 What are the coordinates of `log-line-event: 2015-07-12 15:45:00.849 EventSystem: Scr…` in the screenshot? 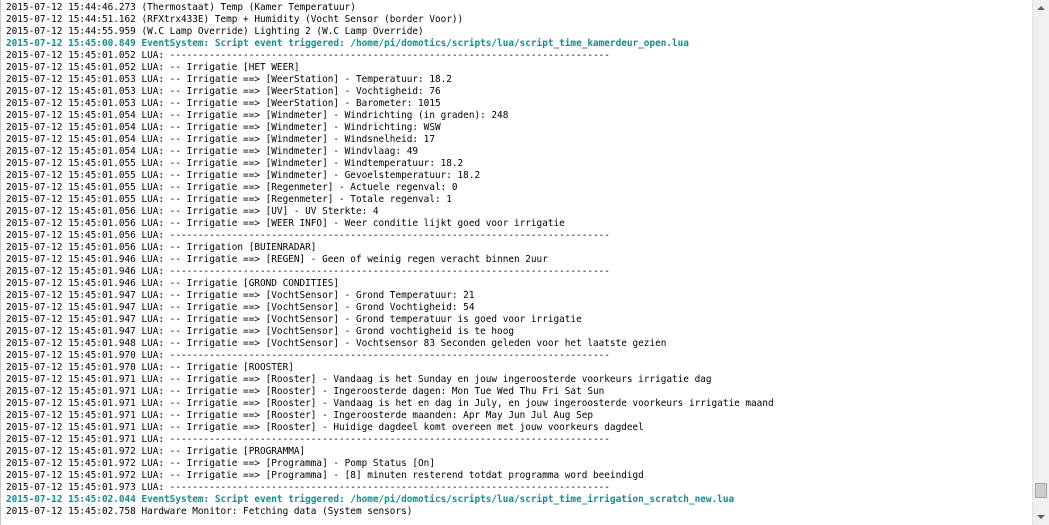 It's located at (347, 43).